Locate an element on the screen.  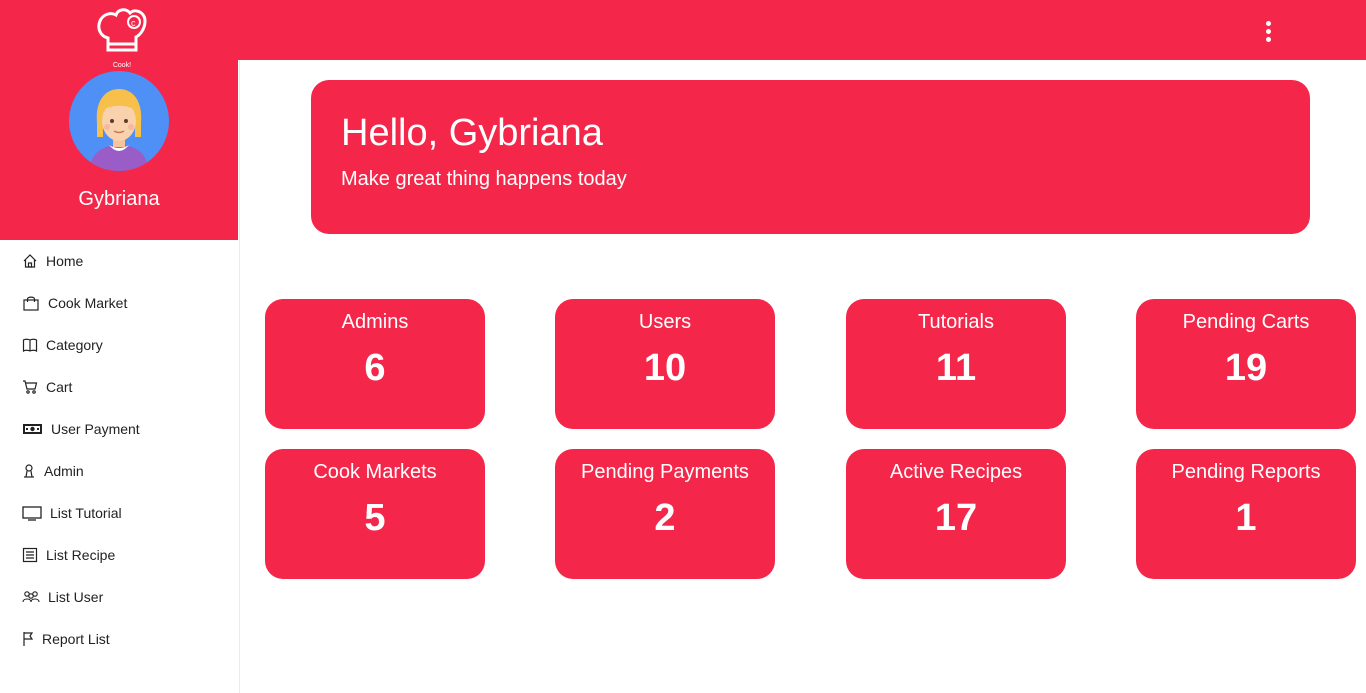
sidebar-item-cook-market: Cook Market is located at coordinates (74, 303).